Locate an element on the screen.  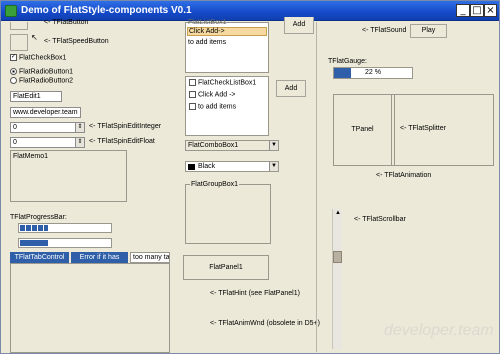
listbox-item: FlatListBox1 is located at coordinates (207, 22).